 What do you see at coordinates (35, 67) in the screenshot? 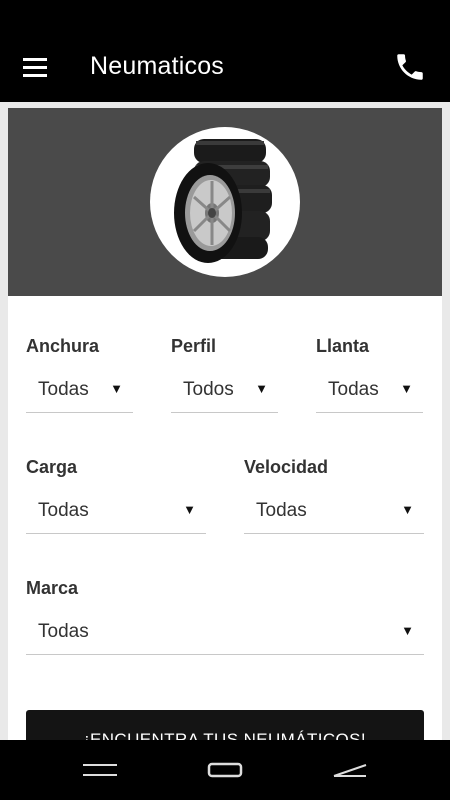
I see `menu-icon` at bounding box center [35, 67].